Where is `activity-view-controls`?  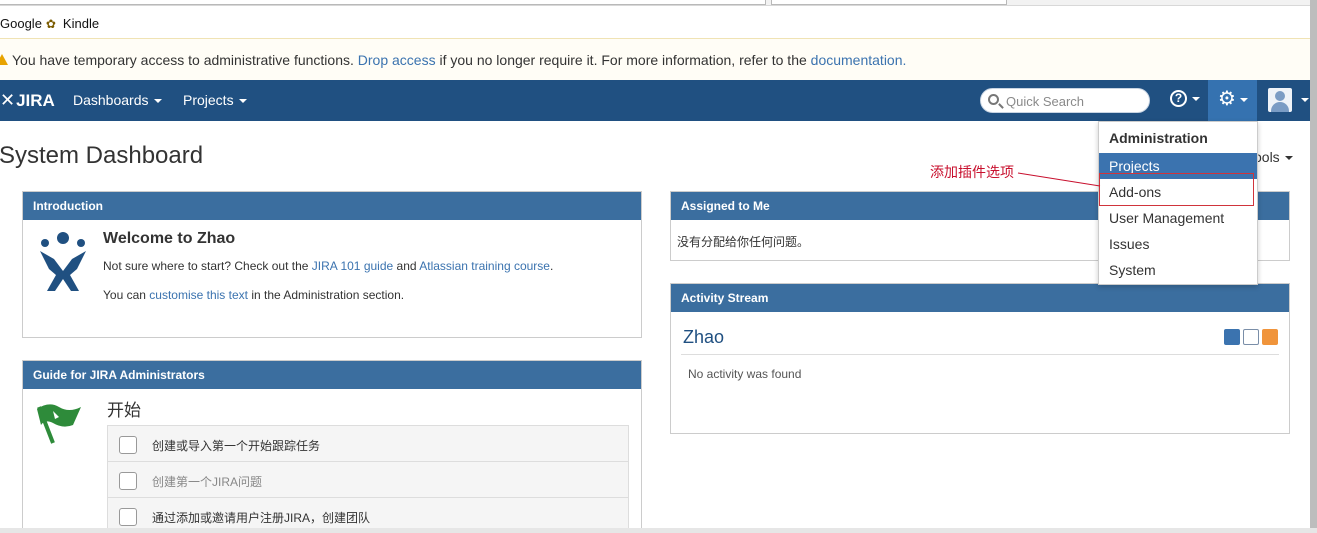 activity-view-controls is located at coordinates (1251, 337).